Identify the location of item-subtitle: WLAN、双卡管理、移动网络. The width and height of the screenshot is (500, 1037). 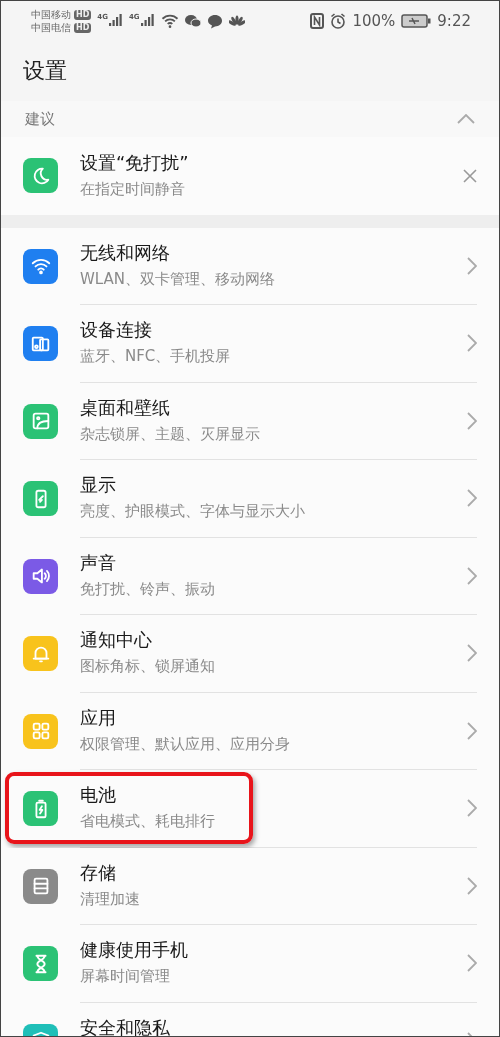
(178, 279).